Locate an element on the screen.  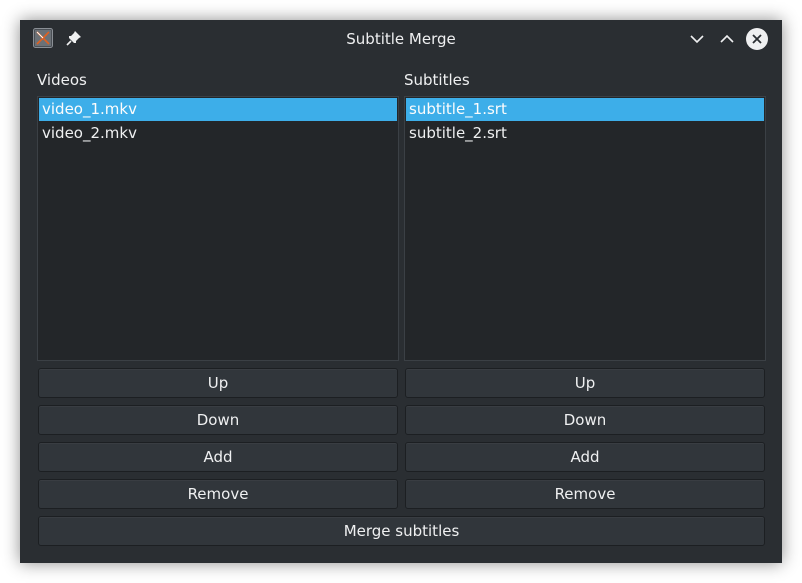
merge-subtitles-button: Merge subtitles is located at coordinates (401, 531).